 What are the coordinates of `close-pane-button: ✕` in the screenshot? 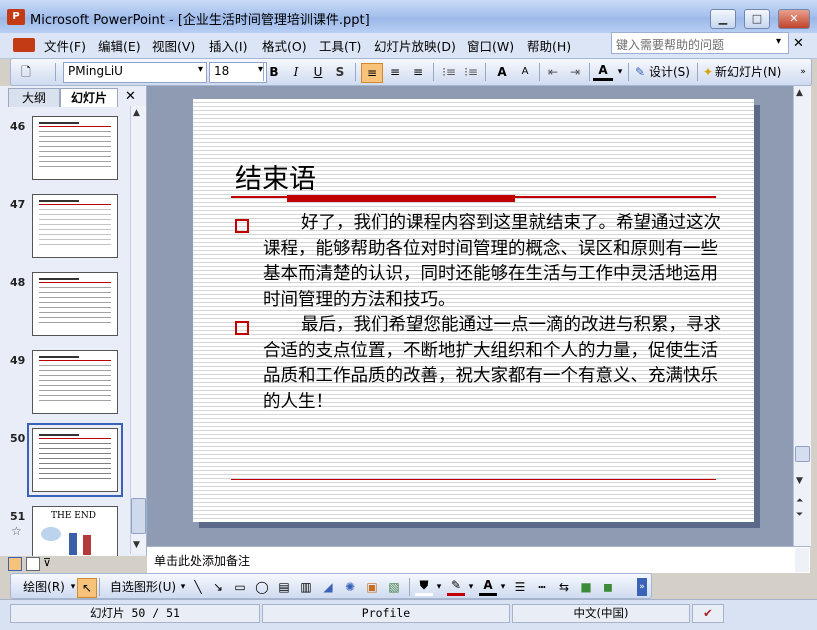 It's located at (130, 96).